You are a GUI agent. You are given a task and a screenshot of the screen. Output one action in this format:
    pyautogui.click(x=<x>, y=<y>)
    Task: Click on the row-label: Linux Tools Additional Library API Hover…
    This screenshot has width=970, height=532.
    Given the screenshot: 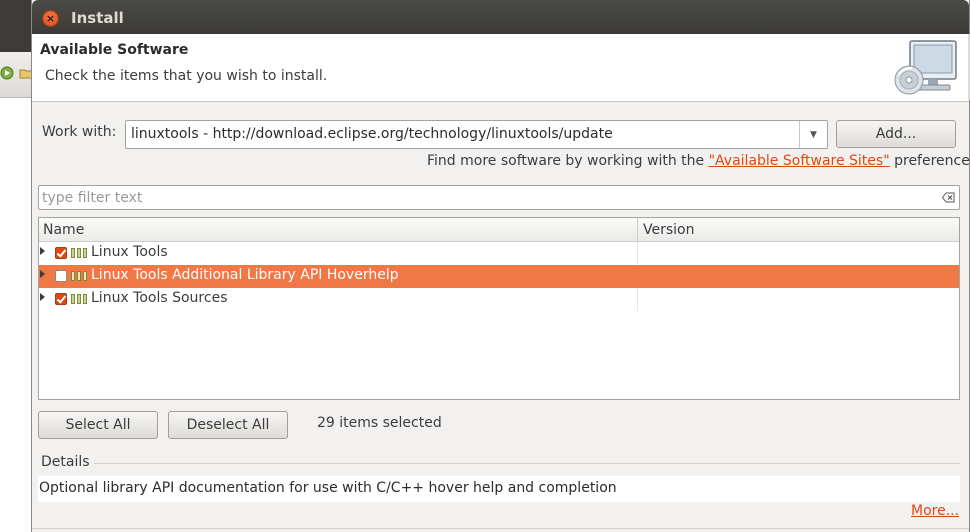 What is the action you would take?
    pyautogui.click(x=245, y=275)
    